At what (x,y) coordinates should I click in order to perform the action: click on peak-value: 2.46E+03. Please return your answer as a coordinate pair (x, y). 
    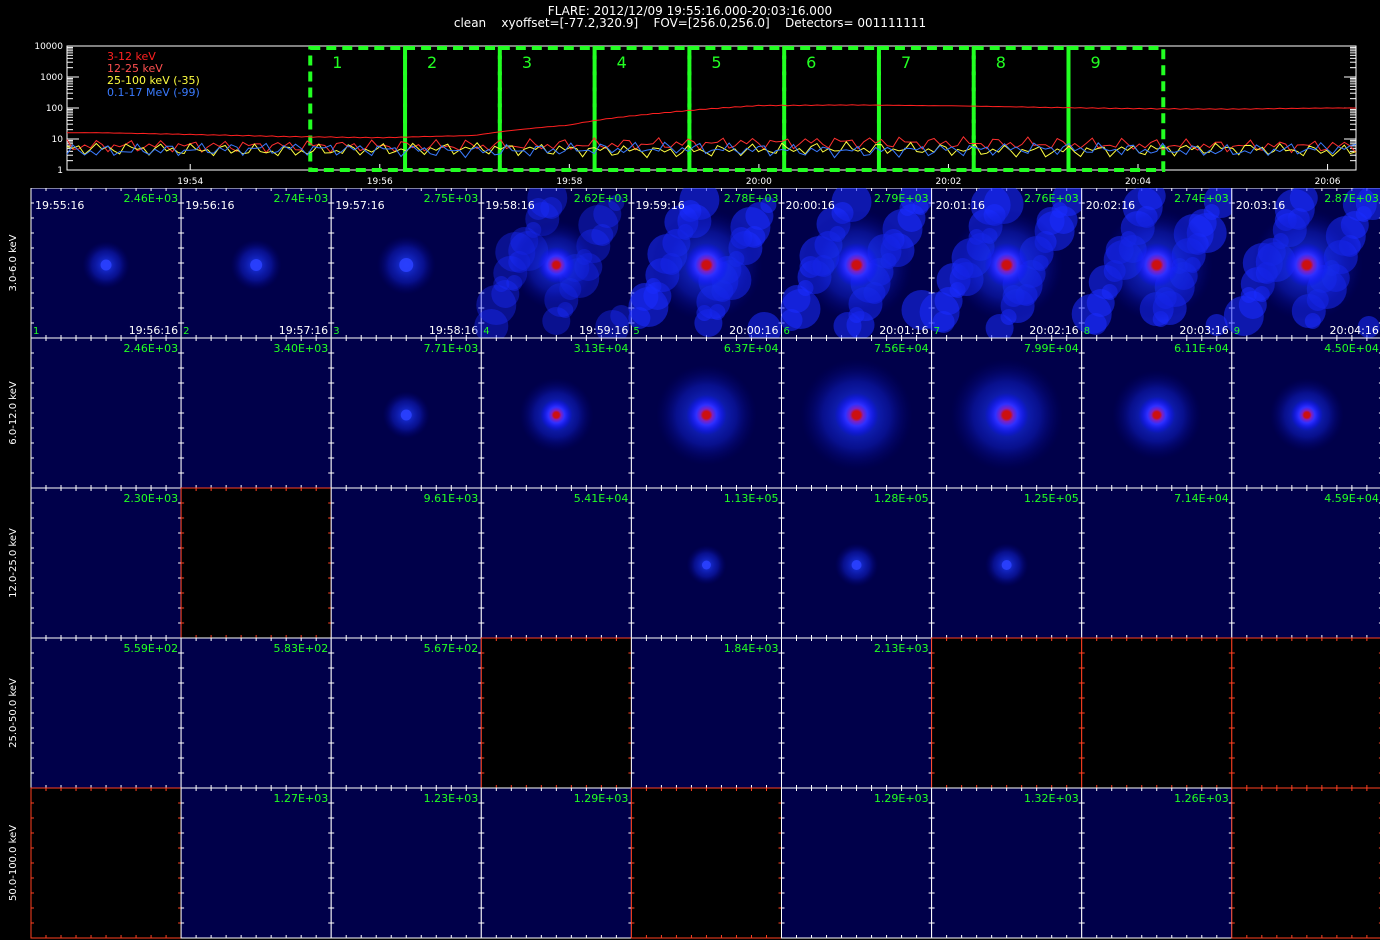
    Looking at the image, I should click on (150, 198).